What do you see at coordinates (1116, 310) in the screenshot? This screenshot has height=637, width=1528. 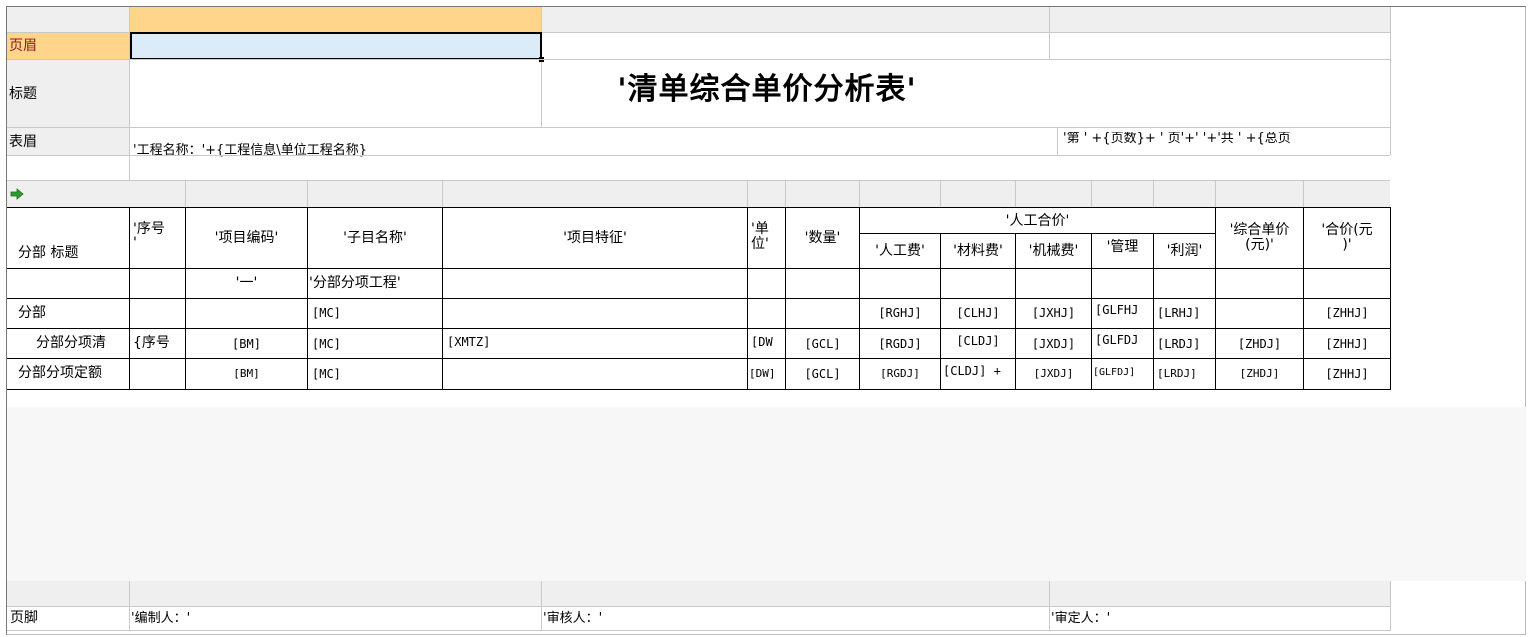 I see `dept-row-manage: [GLFHJ` at bounding box center [1116, 310].